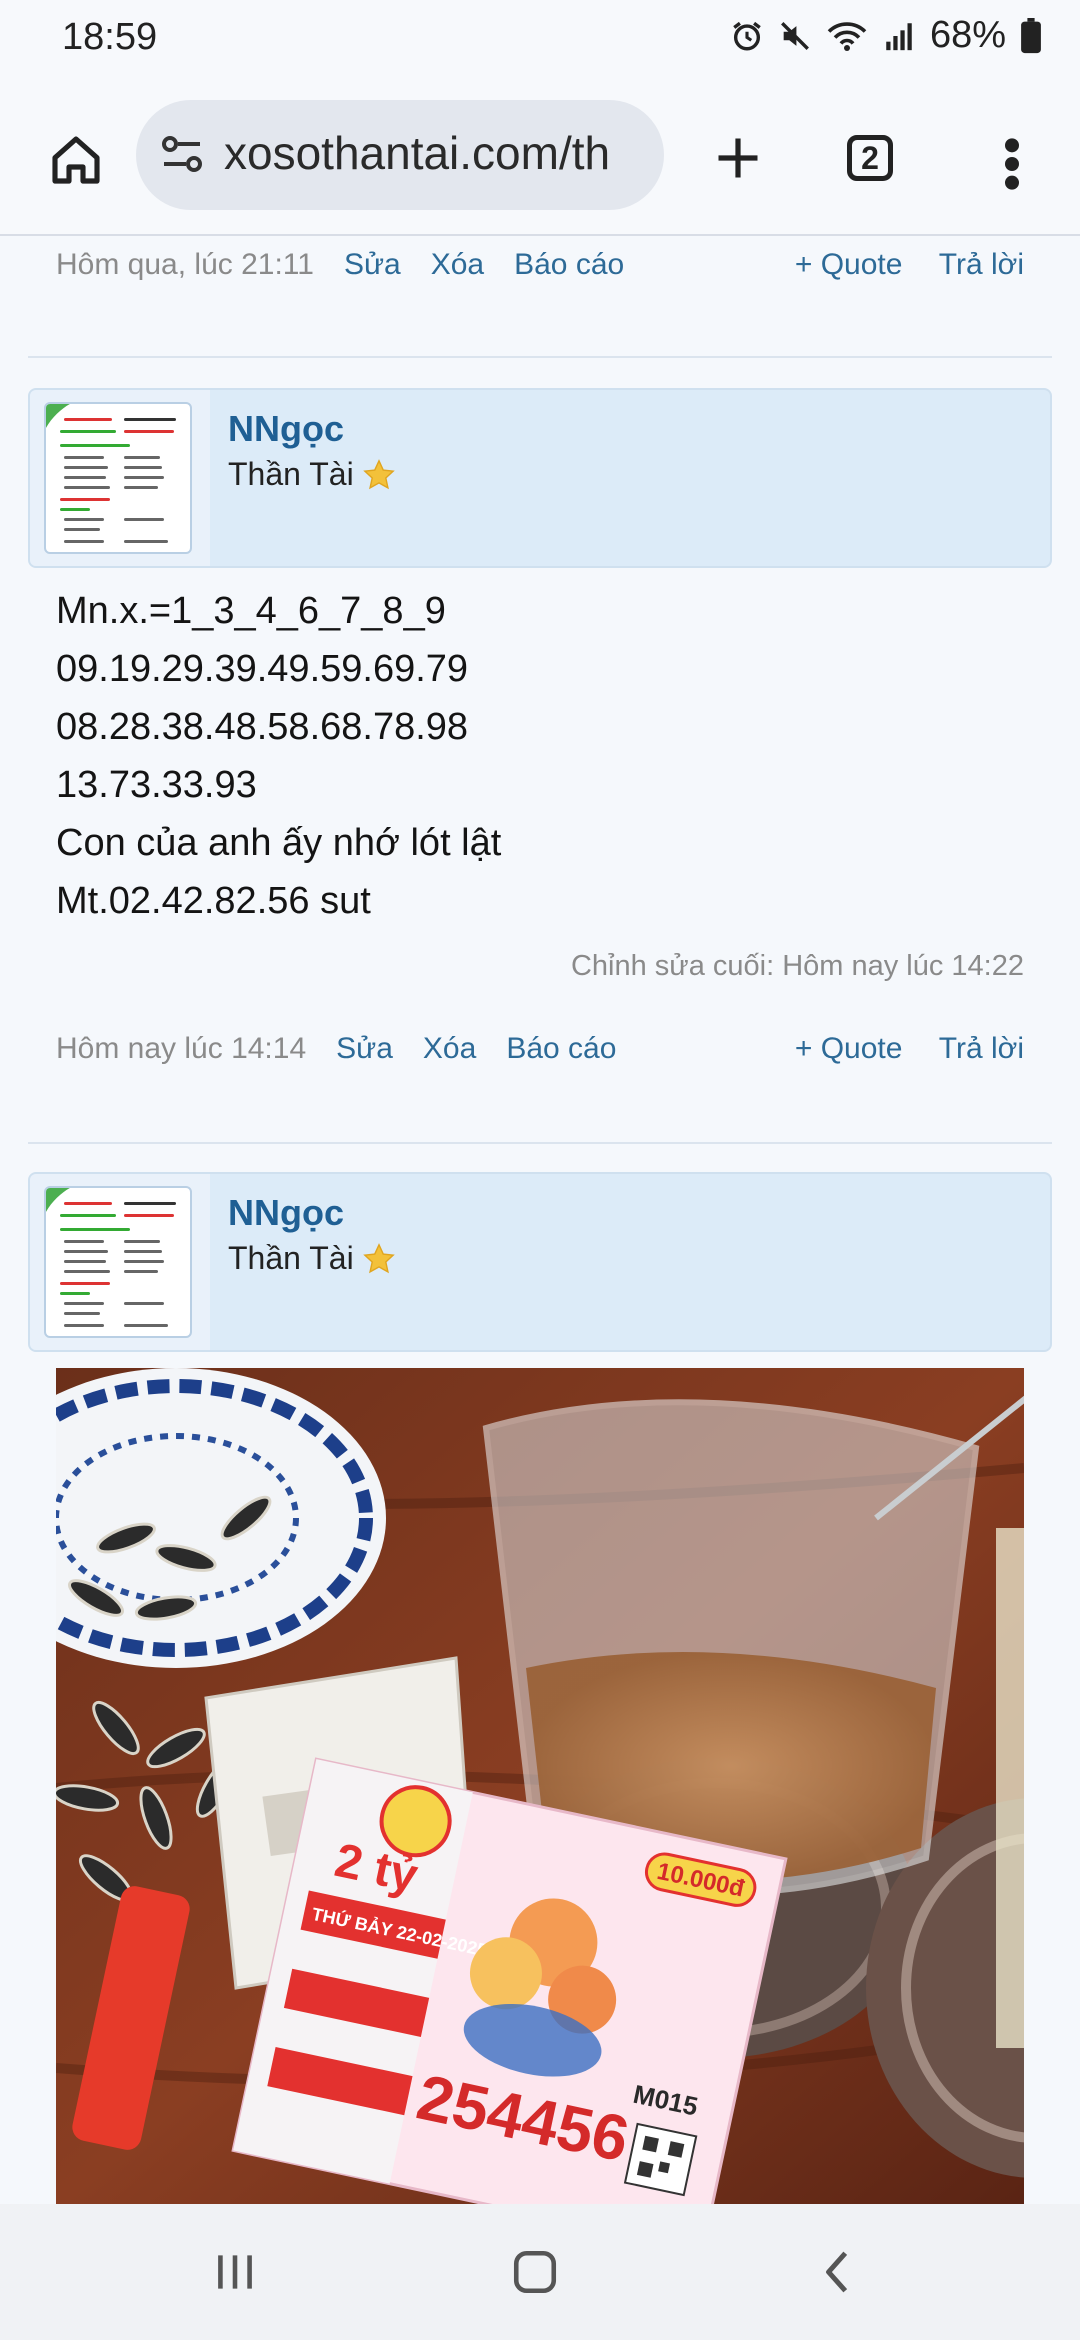 This screenshot has width=1080, height=2340. Describe the element at coordinates (1031, 35) in the screenshot. I see `battery-icon` at that location.